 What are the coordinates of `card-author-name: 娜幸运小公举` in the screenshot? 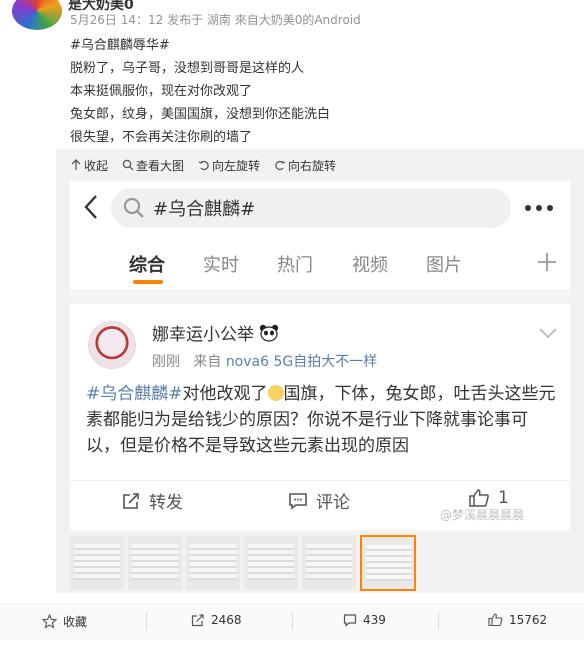 It's located at (215, 332).